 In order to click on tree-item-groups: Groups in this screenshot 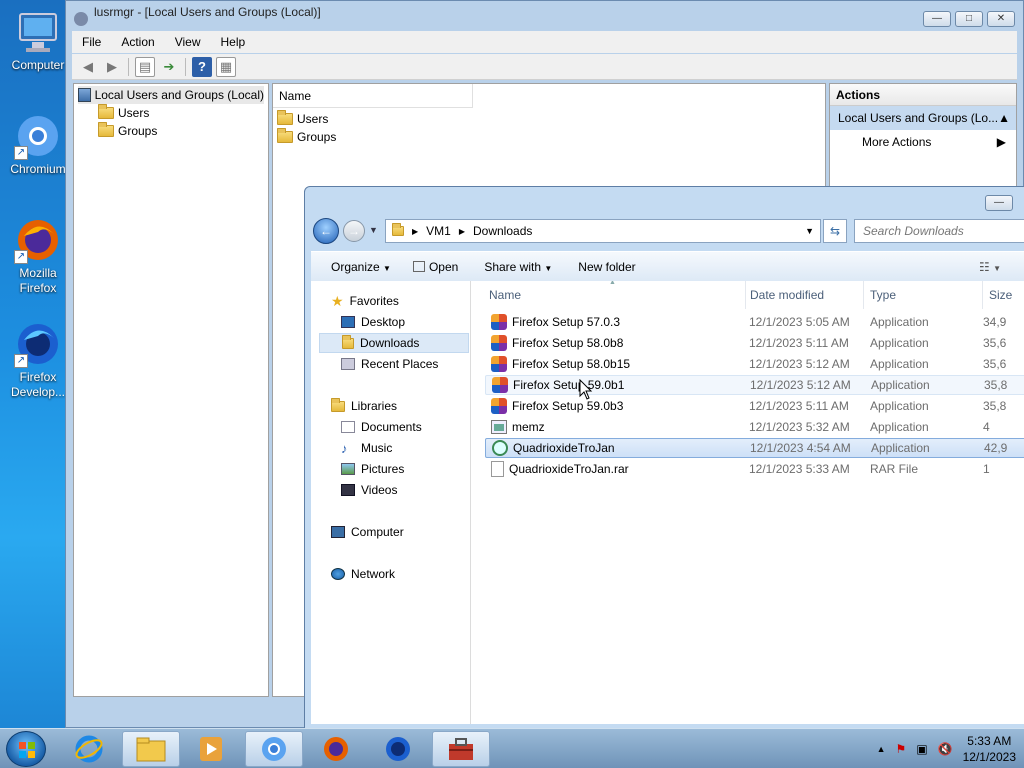, I will do `click(171, 131)`.